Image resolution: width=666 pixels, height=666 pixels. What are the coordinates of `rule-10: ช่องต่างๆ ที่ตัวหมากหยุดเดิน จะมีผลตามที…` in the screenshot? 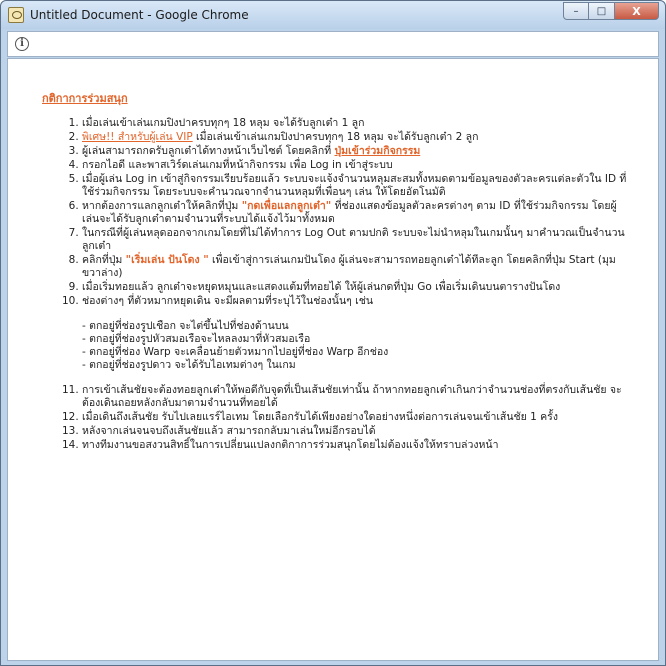 It's located at (354, 333).